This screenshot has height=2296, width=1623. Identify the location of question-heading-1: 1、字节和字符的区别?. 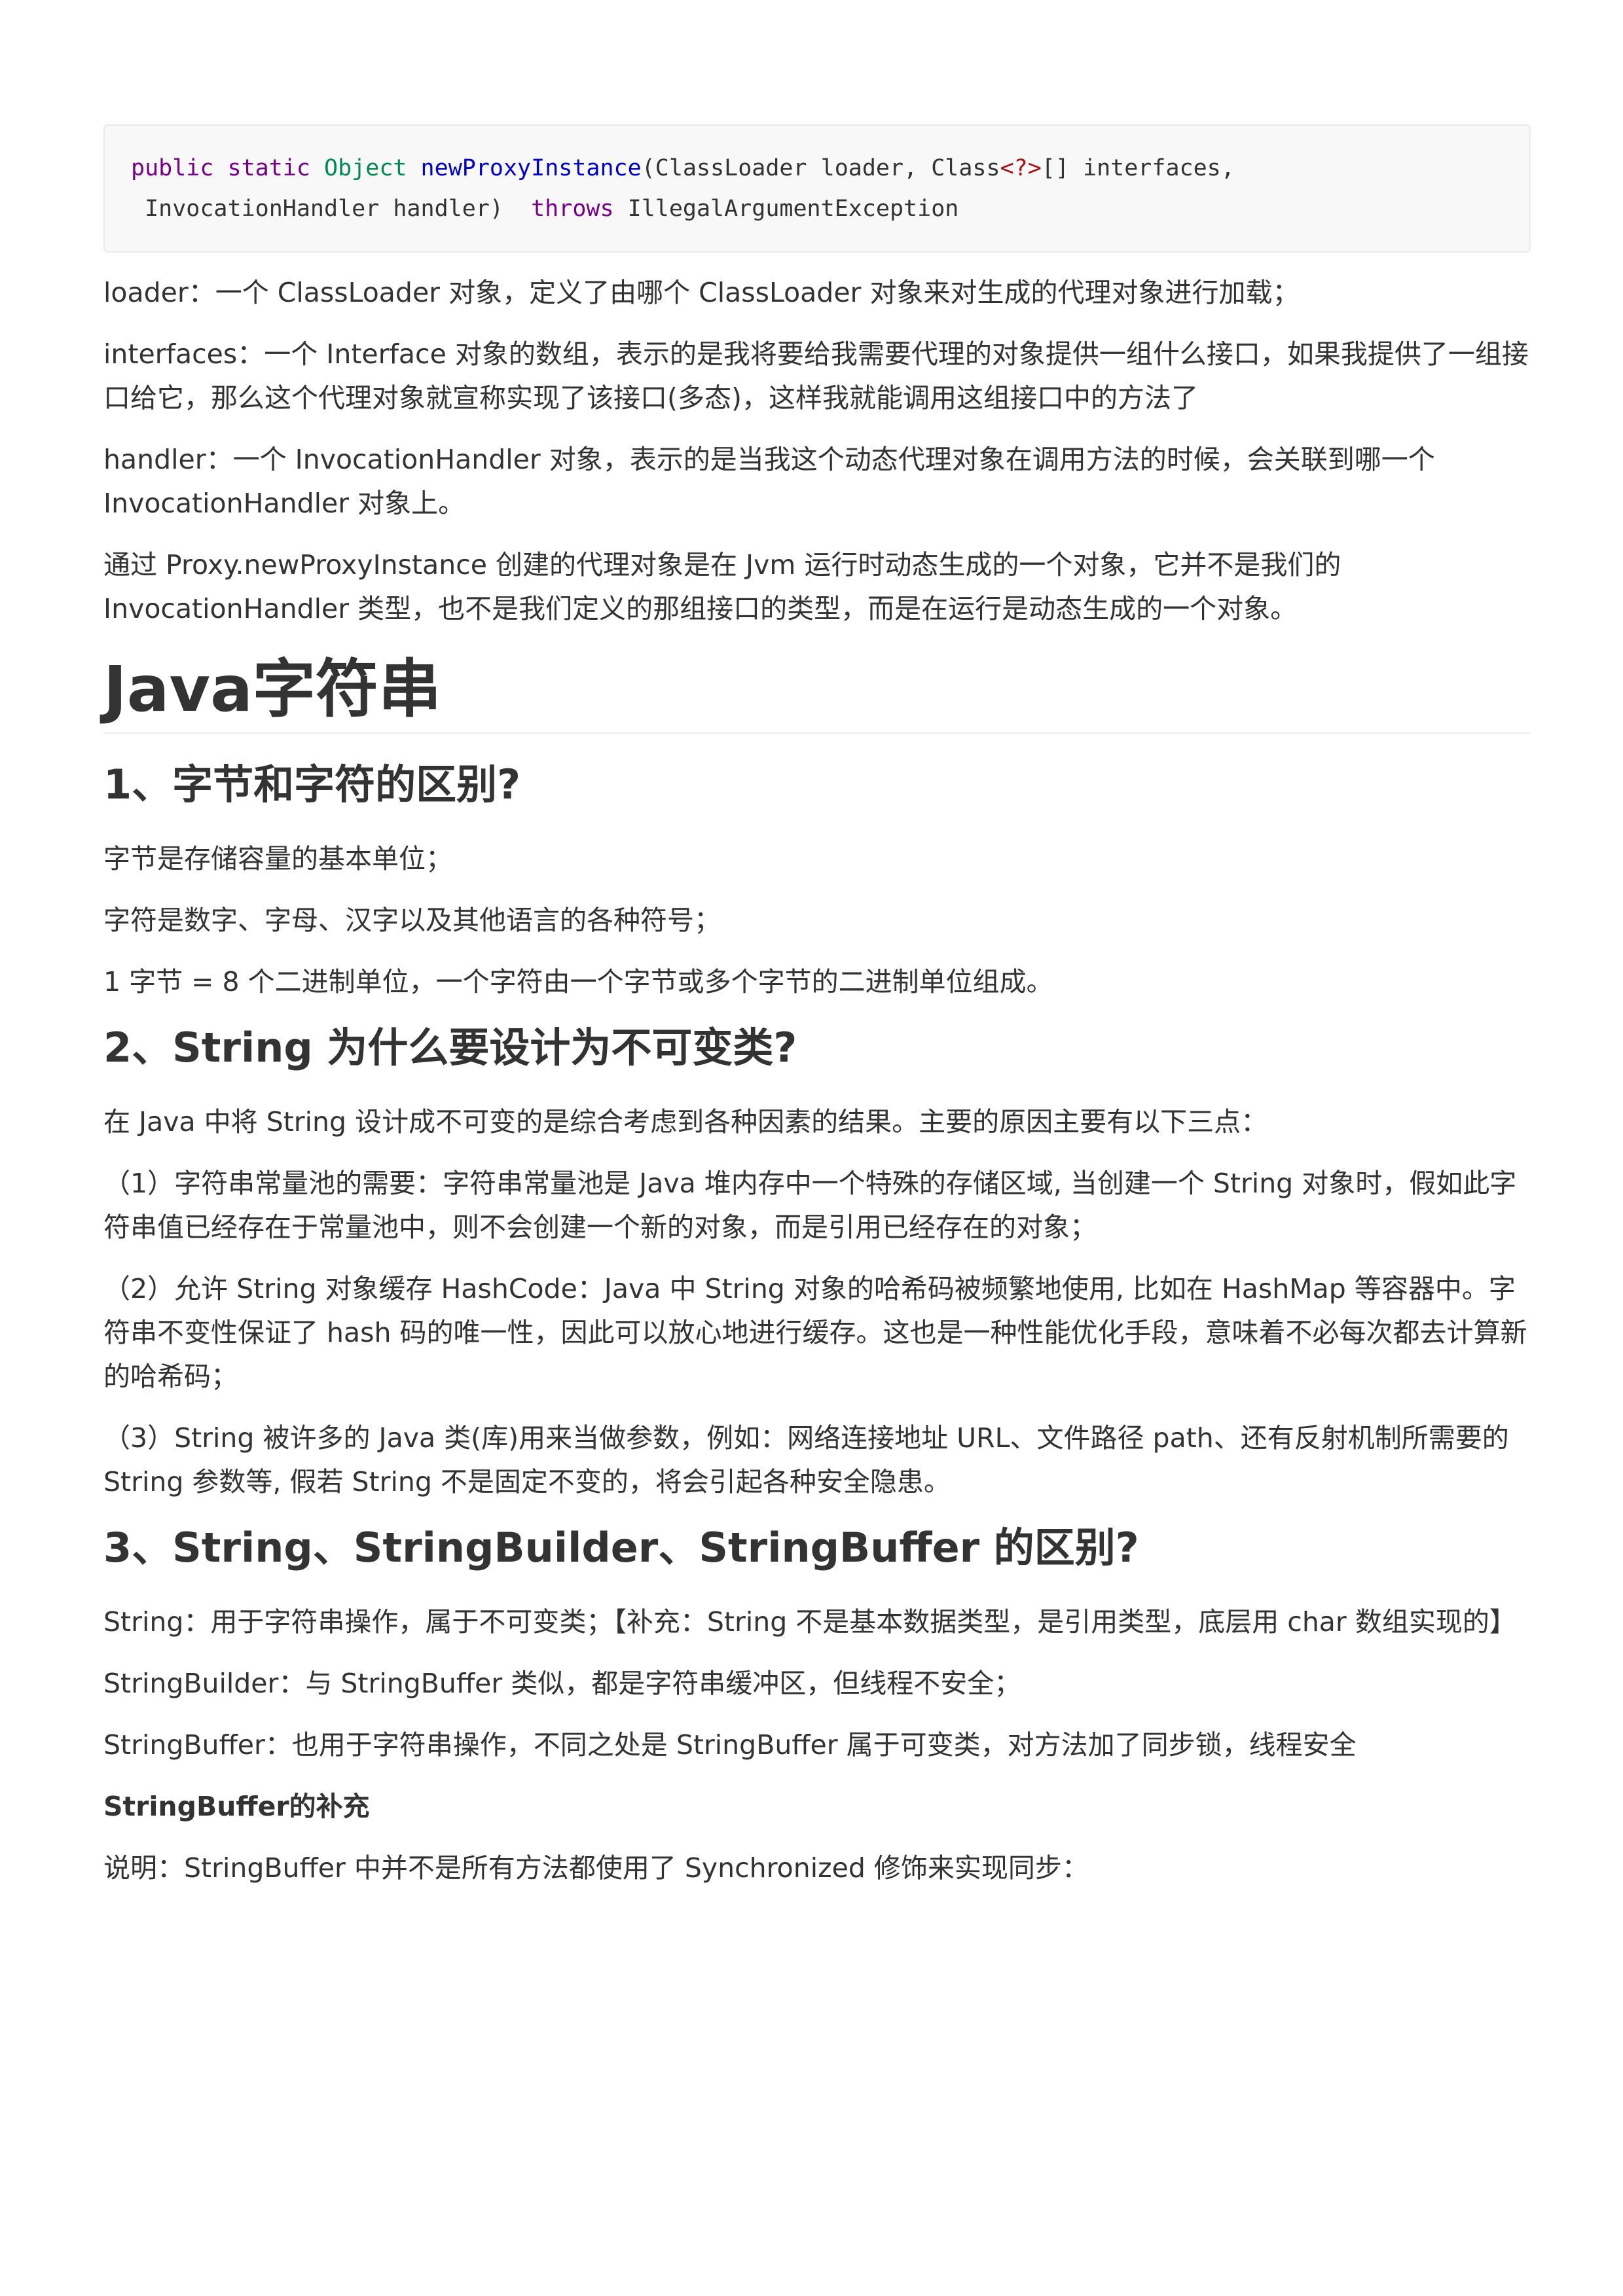
(312, 784).